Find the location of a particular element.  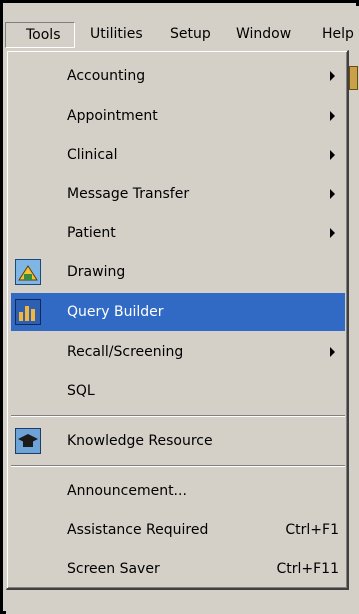

query-builder-icon is located at coordinates (28, 312).